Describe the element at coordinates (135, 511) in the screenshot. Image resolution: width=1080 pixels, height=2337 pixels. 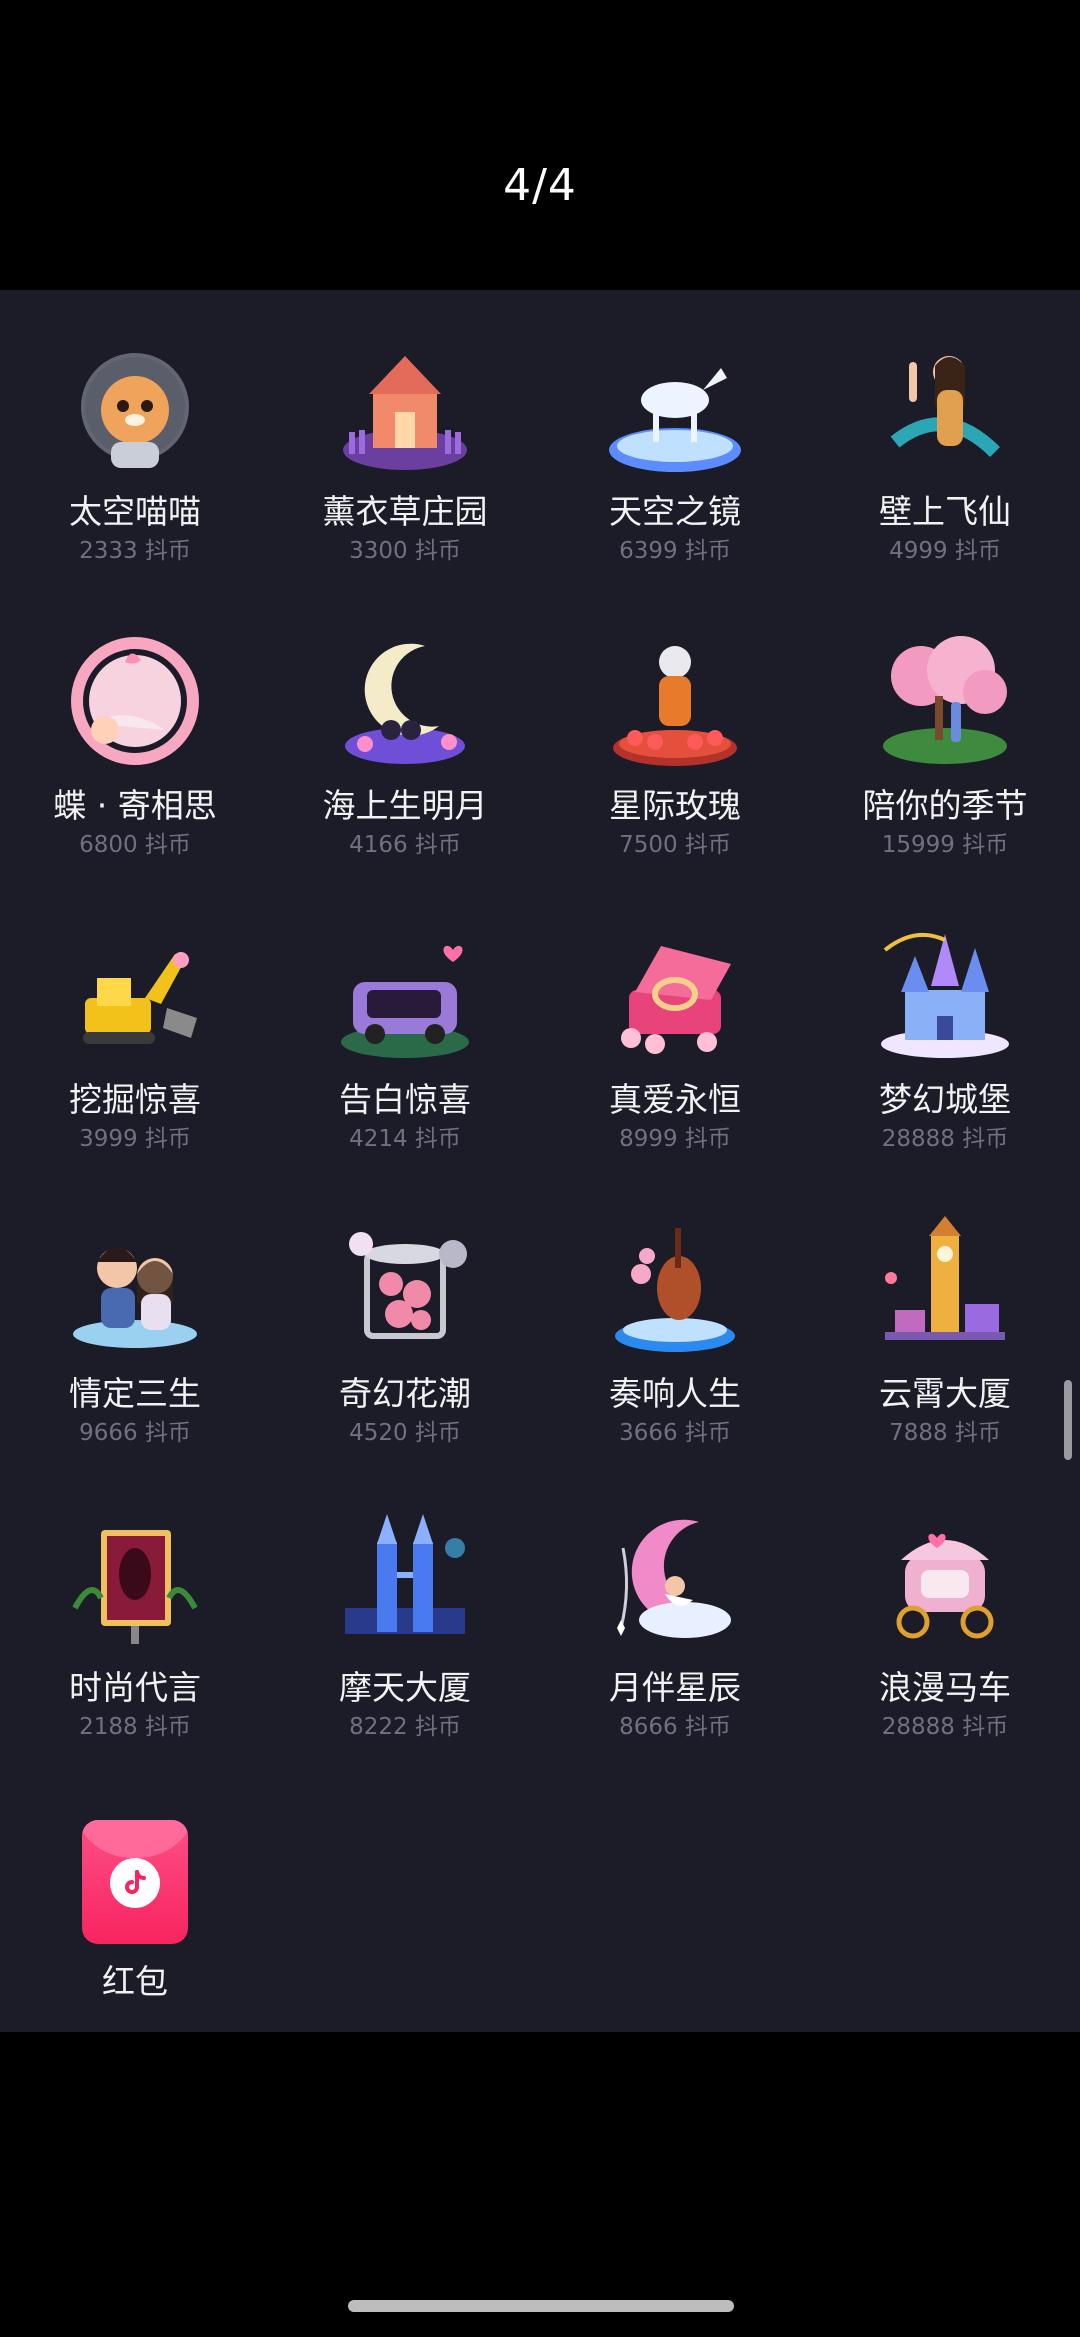
I see `gift-name: 太空喵喵` at that location.